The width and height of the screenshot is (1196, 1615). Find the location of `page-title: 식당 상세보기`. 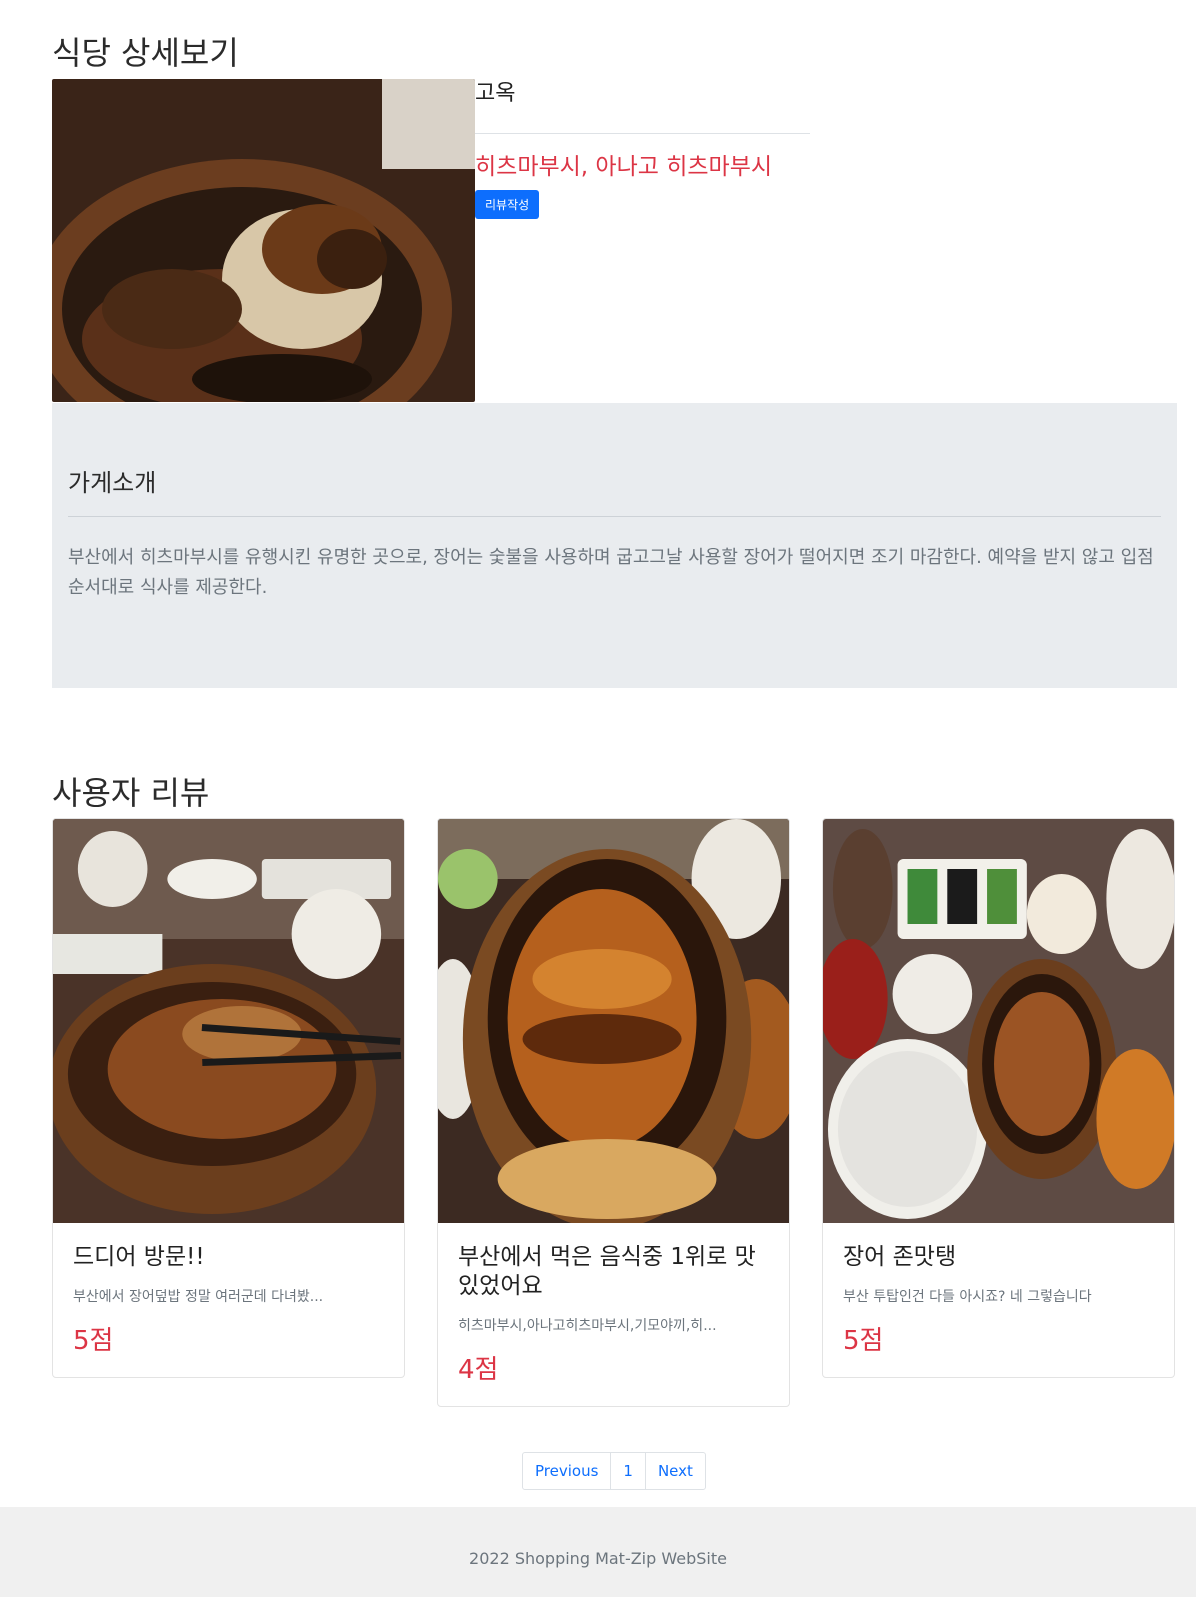

page-title: 식당 상세보기 is located at coordinates (145, 53).